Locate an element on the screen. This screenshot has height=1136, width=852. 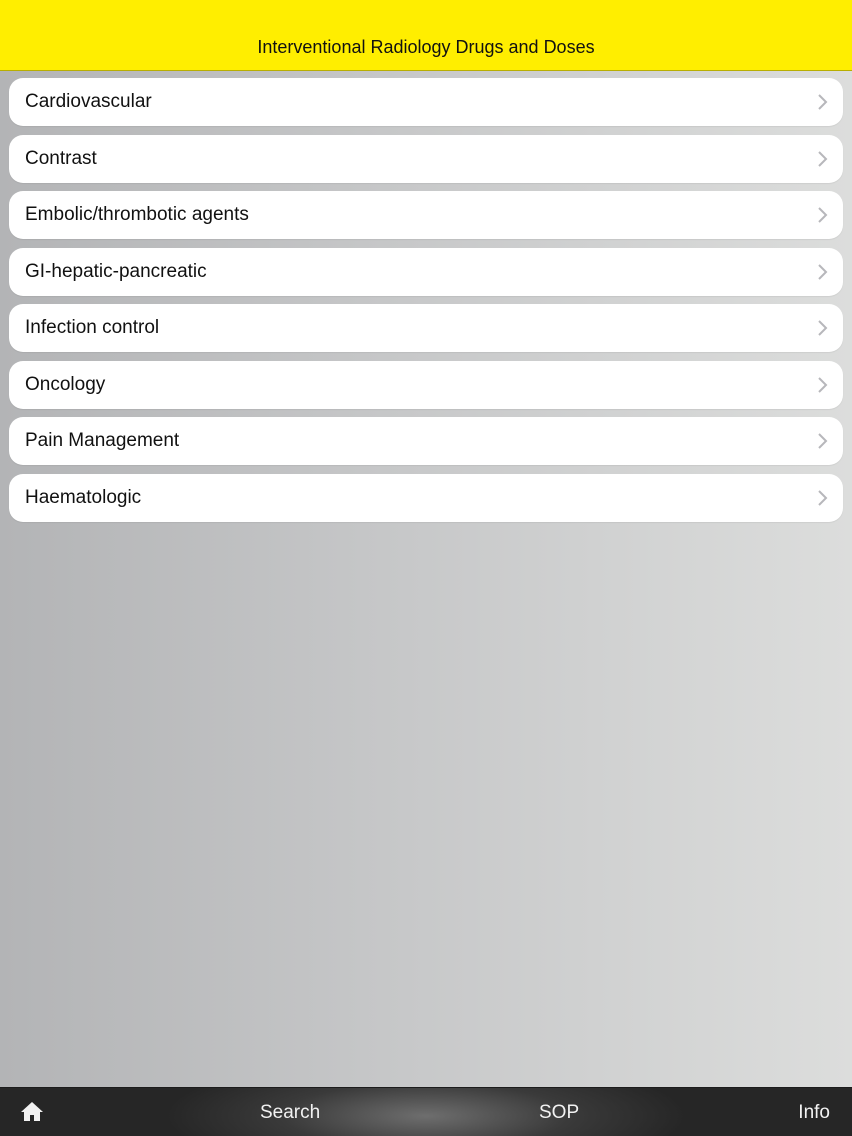
category-row-contrast: Contrast is located at coordinates (426, 158).